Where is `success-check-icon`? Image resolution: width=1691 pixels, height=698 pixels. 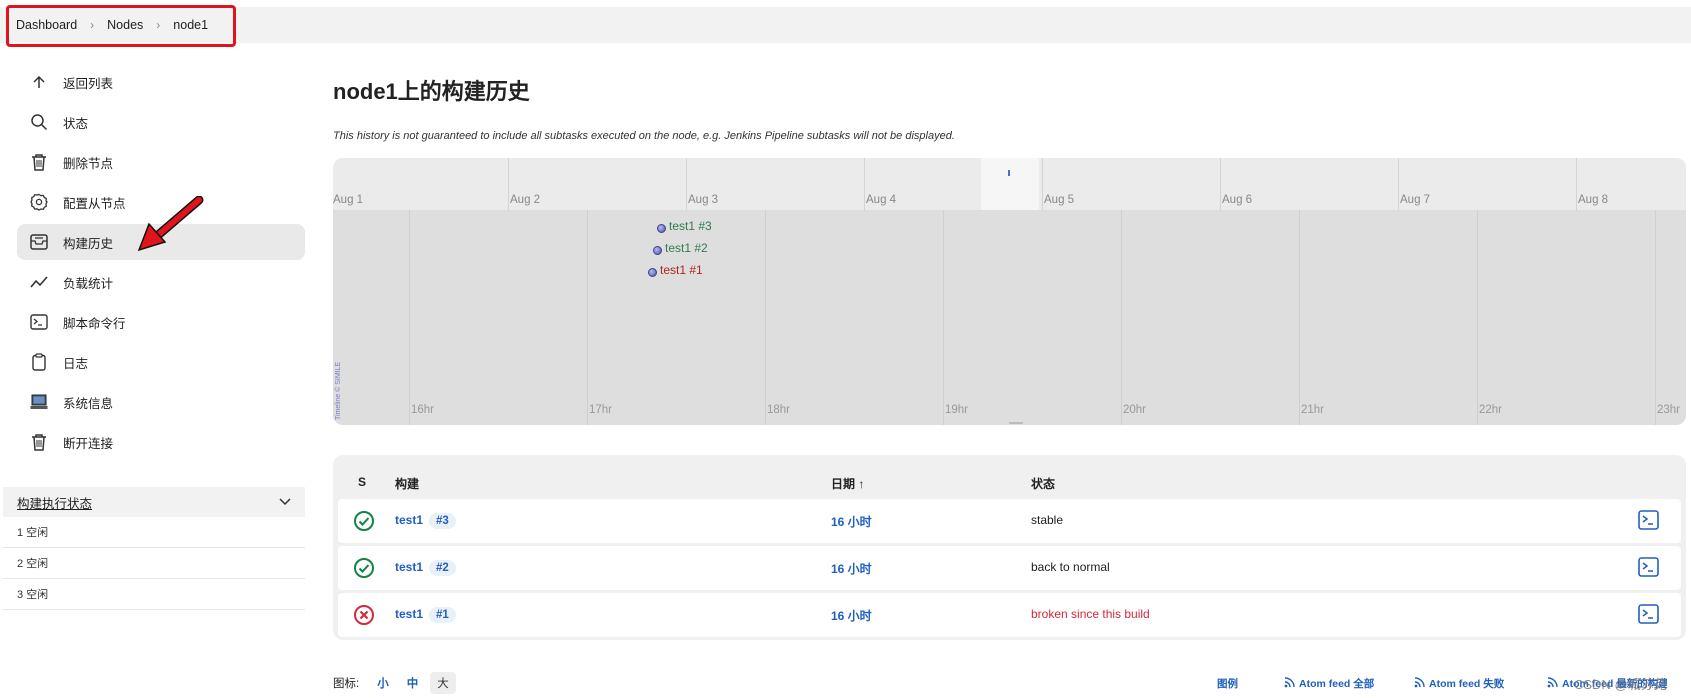 success-check-icon is located at coordinates (364, 521).